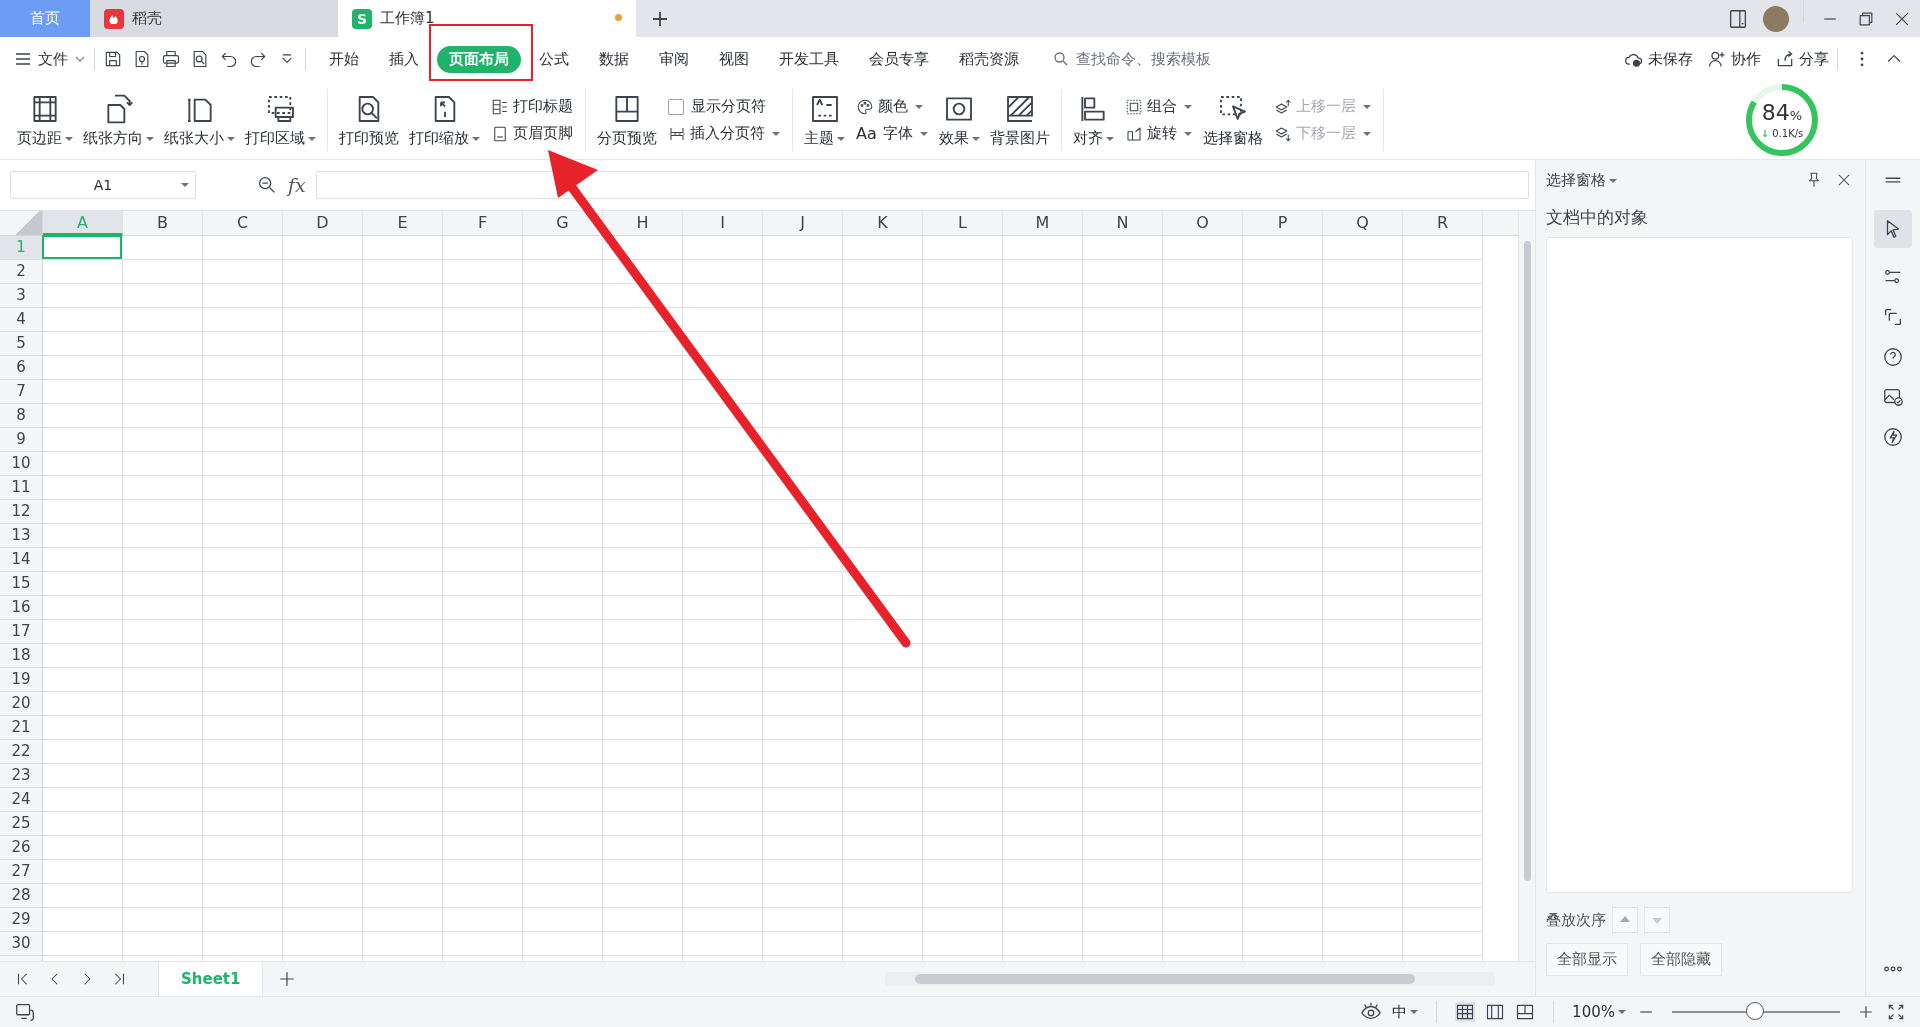 Image resolution: width=1920 pixels, height=1027 pixels. What do you see at coordinates (21, 848) in the screenshot?
I see `row-header: 26` at bounding box center [21, 848].